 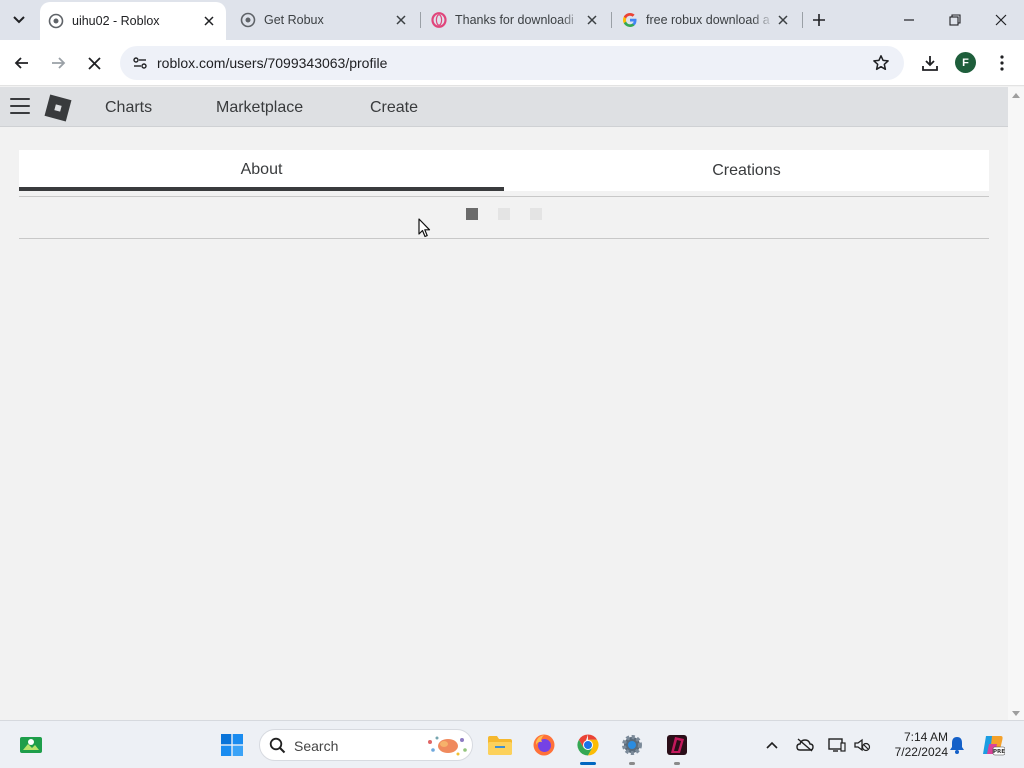 I want to click on forward-button, so click(x=58, y=63).